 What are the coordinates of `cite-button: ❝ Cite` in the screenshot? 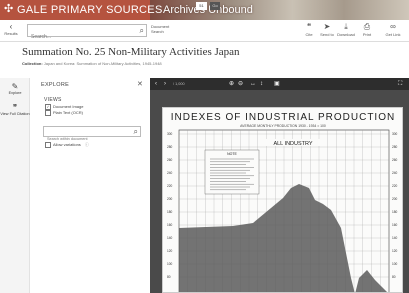 It's located at (309, 31).